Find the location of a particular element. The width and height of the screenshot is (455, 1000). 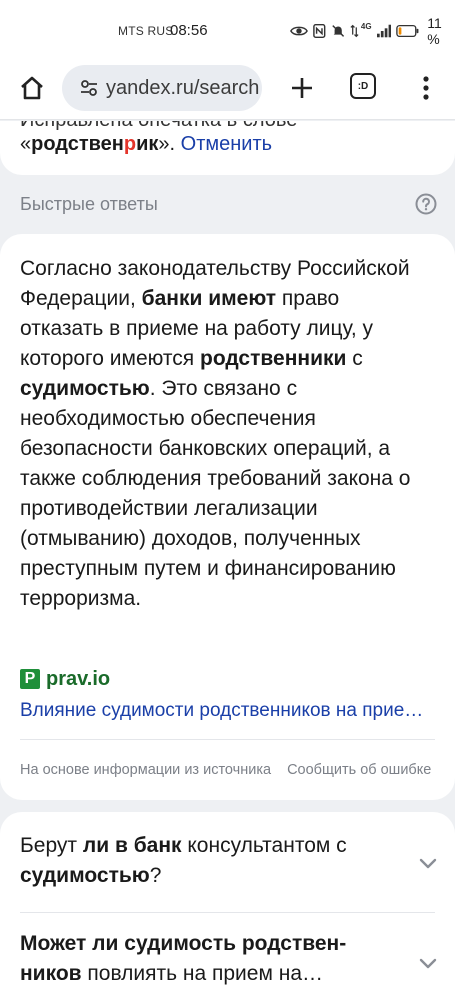

tab-switcher-button: :D is located at coordinates (363, 86).